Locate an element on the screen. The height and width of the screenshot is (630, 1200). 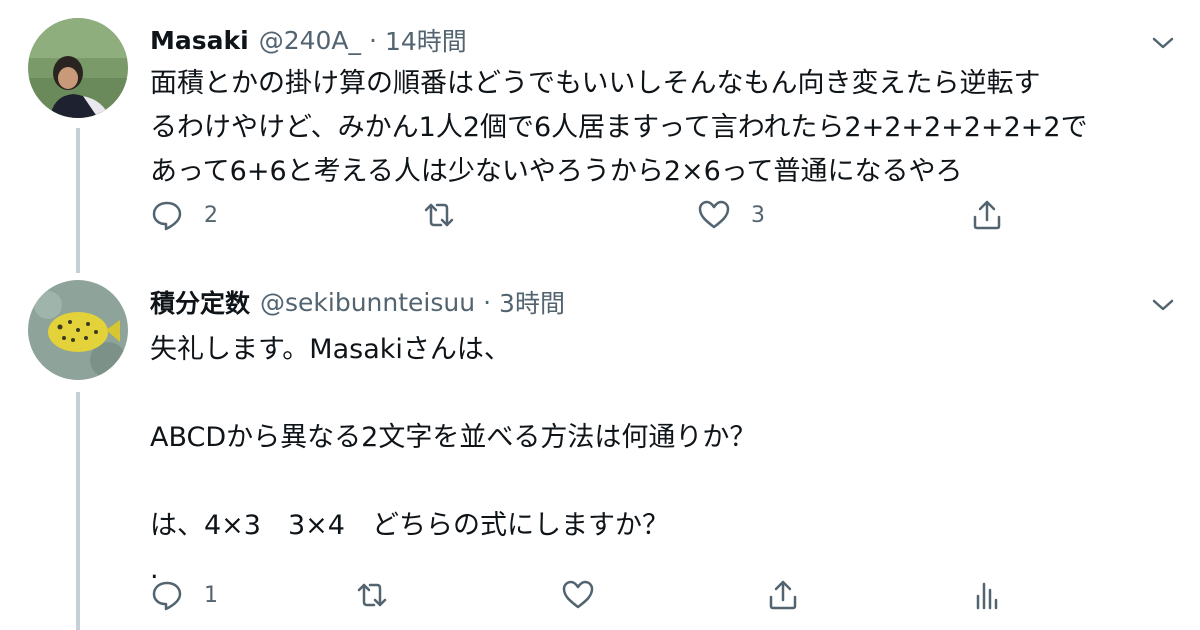
timestamp: 14時間 is located at coordinates (426, 40).